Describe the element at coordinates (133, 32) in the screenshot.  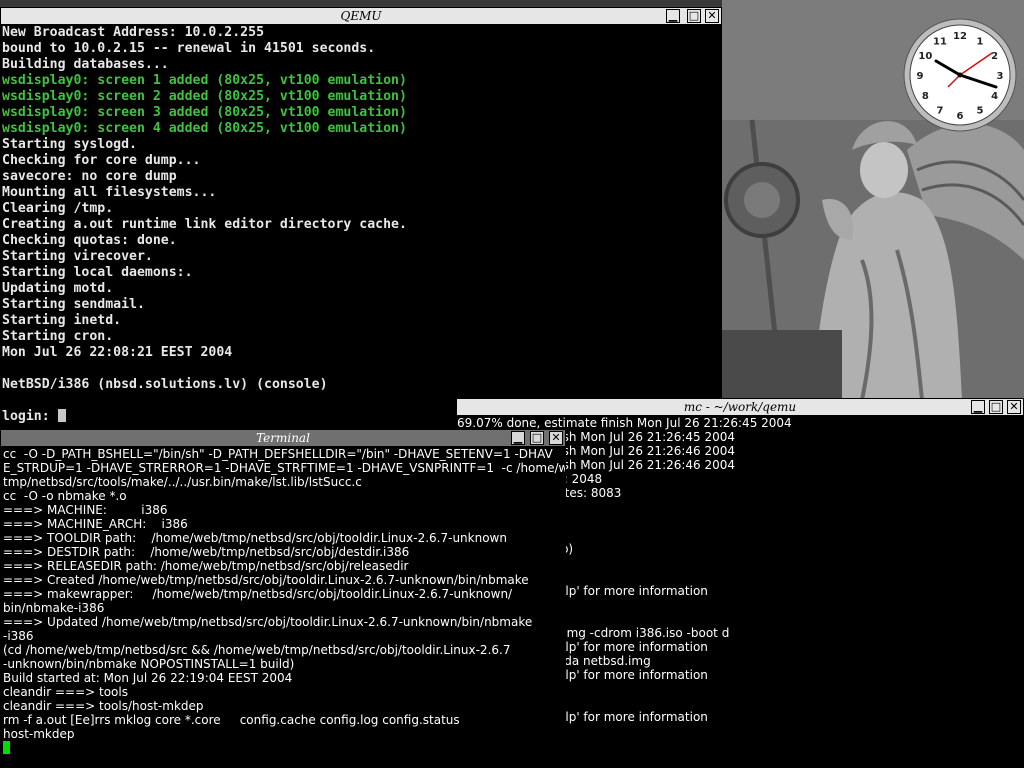
I see `console-line: New Broadcast Address: 10.0.2.255` at that location.